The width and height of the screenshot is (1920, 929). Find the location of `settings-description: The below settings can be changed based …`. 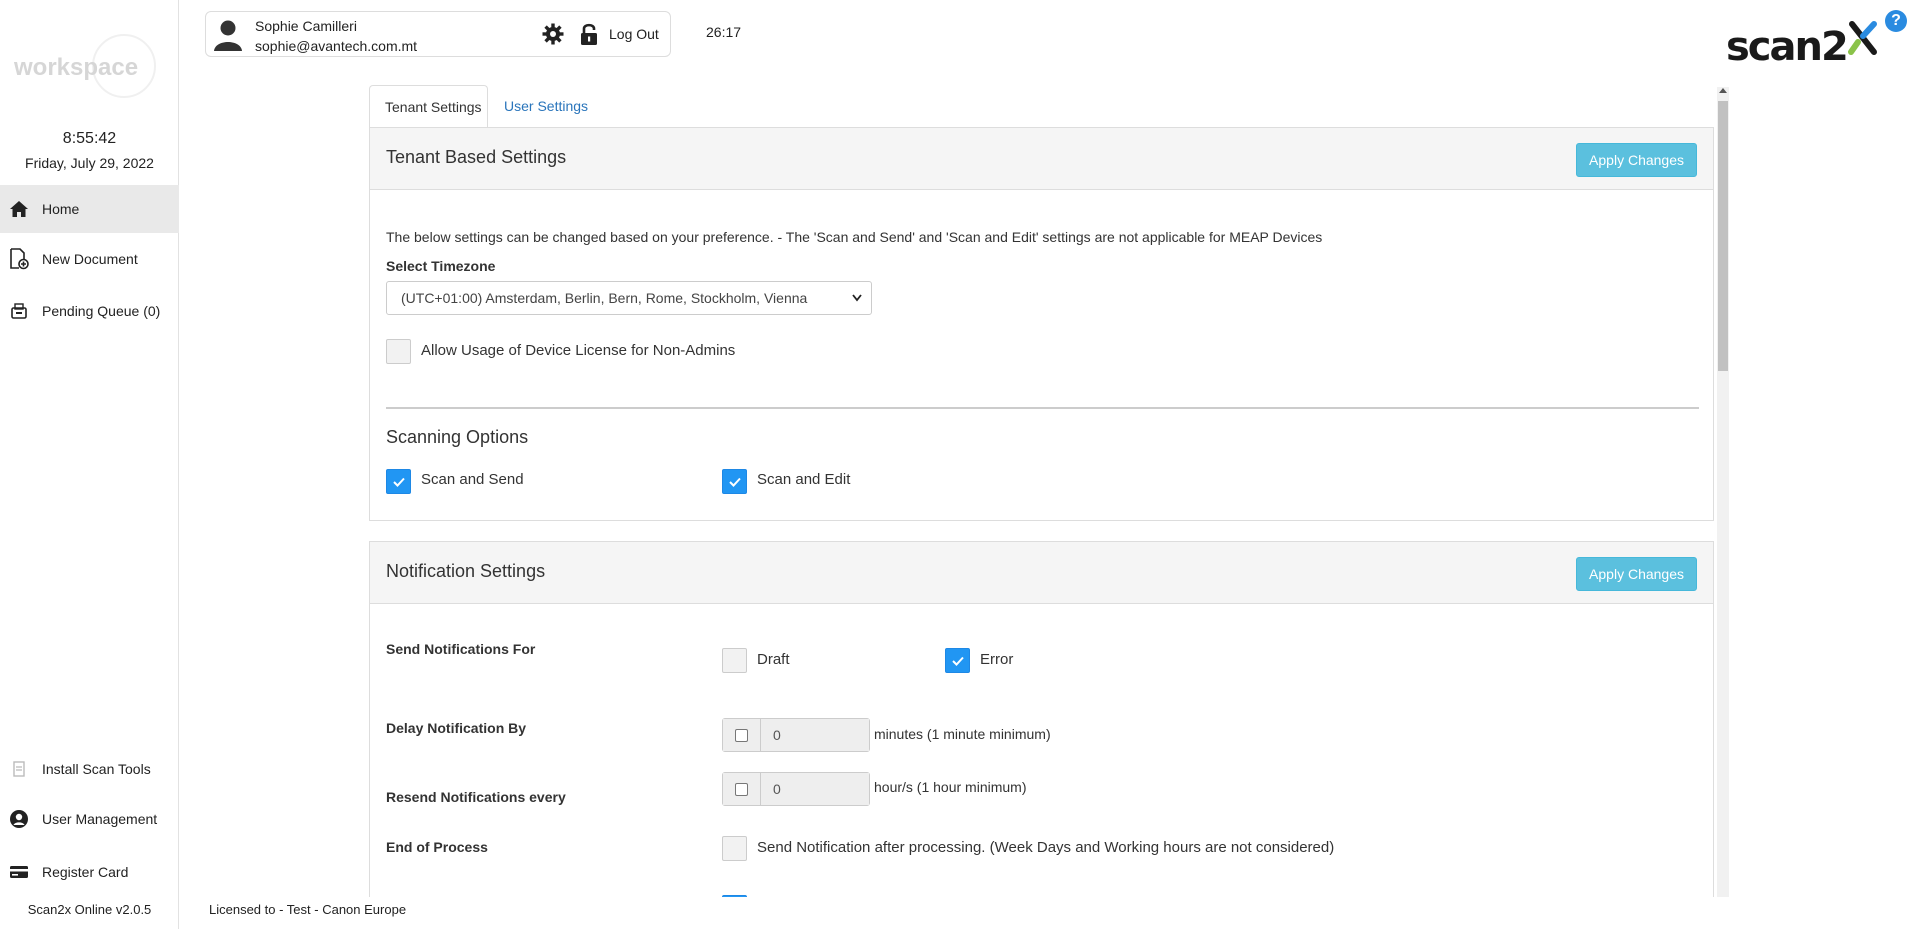

settings-description: The below settings can be changed based … is located at coordinates (854, 237).